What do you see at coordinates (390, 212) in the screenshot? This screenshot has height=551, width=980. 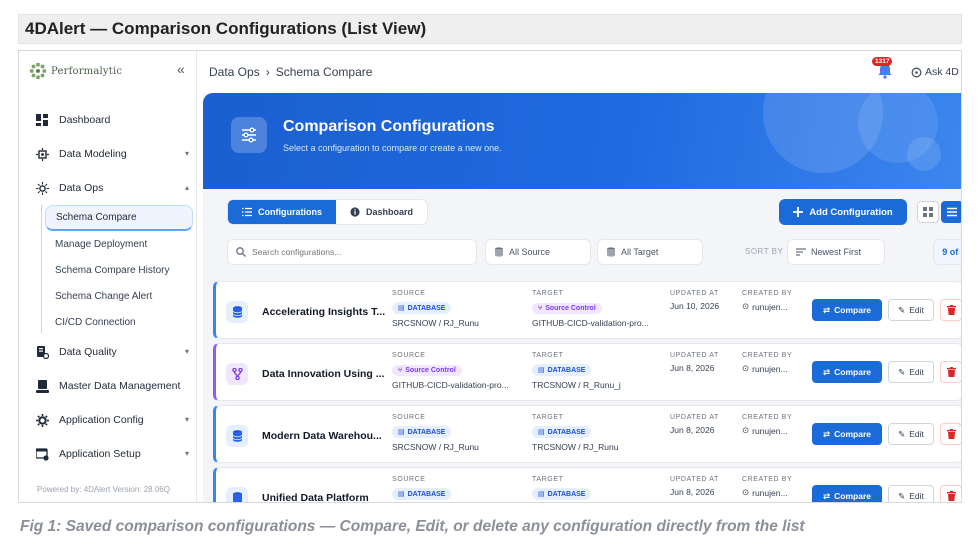 I see `tab-label: Dashboard` at bounding box center [390, 212].